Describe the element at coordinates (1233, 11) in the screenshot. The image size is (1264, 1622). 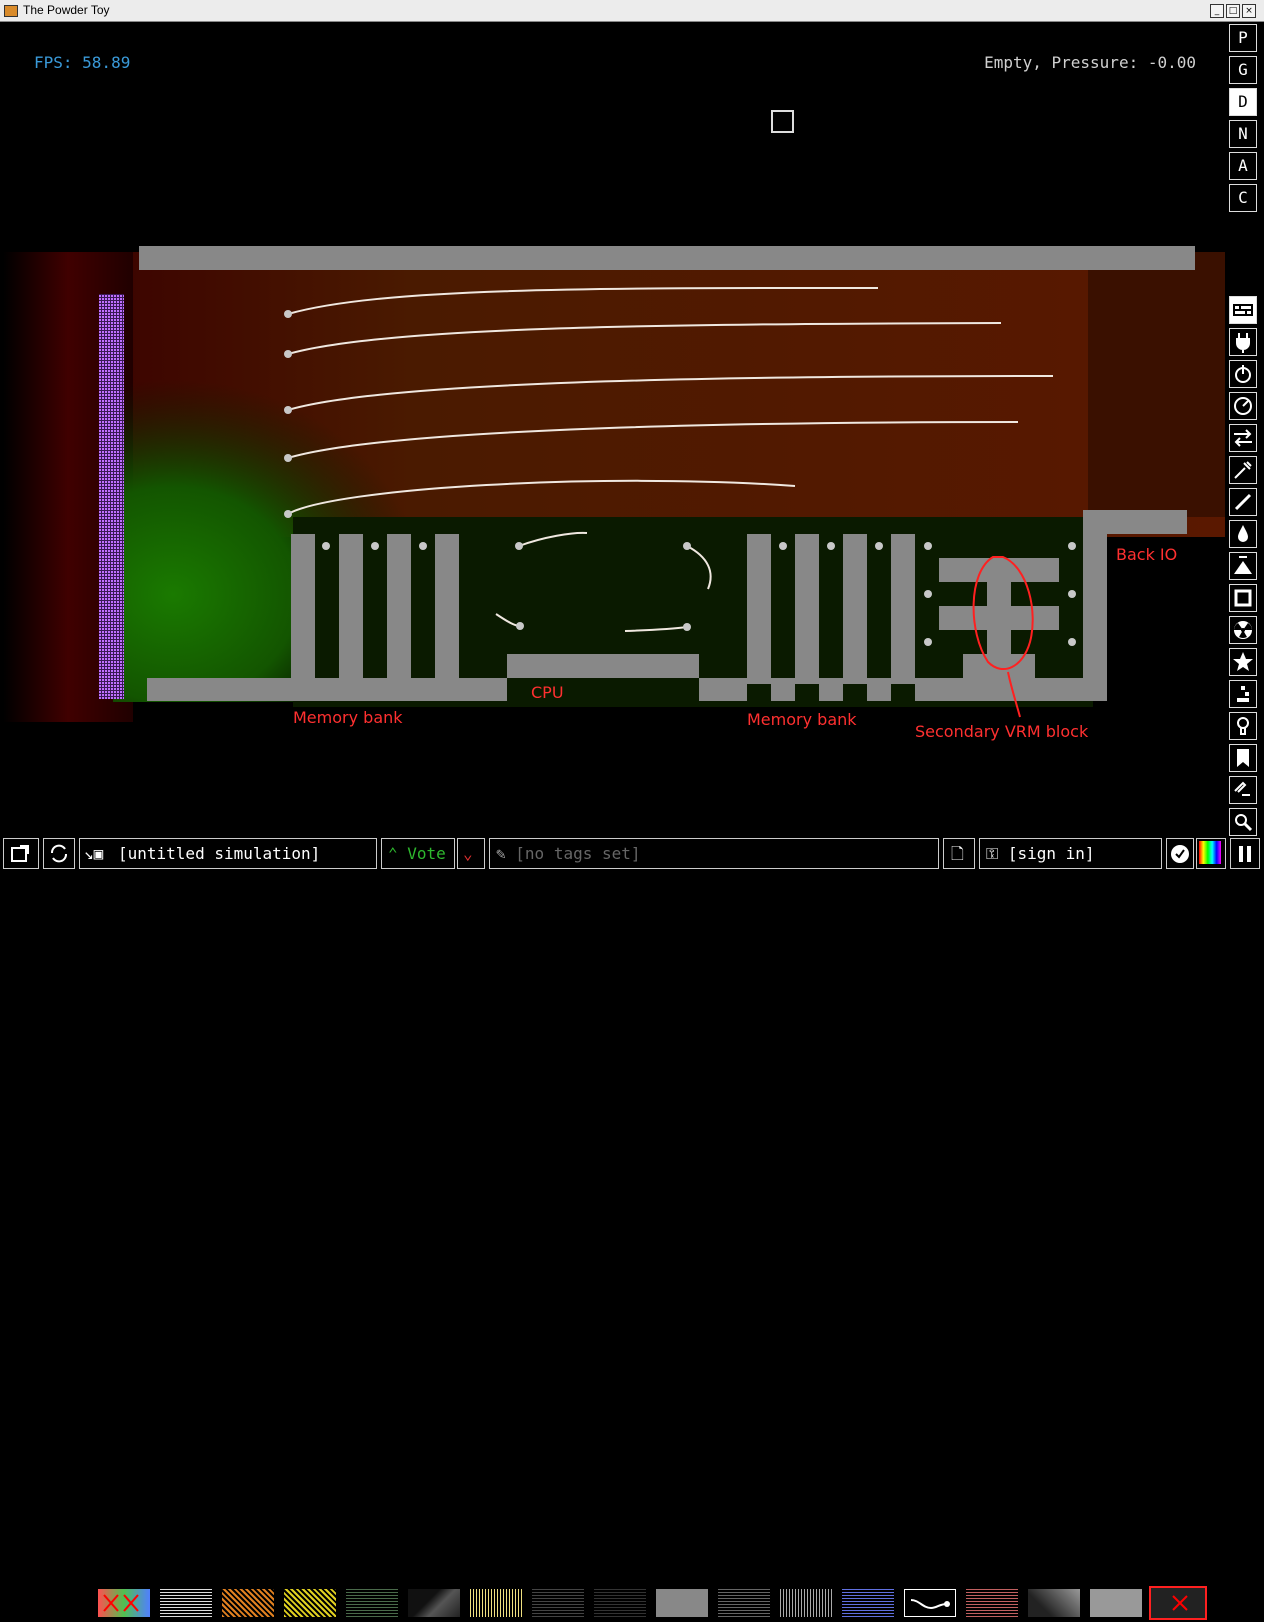
I see `maximize-button: □` at that location.